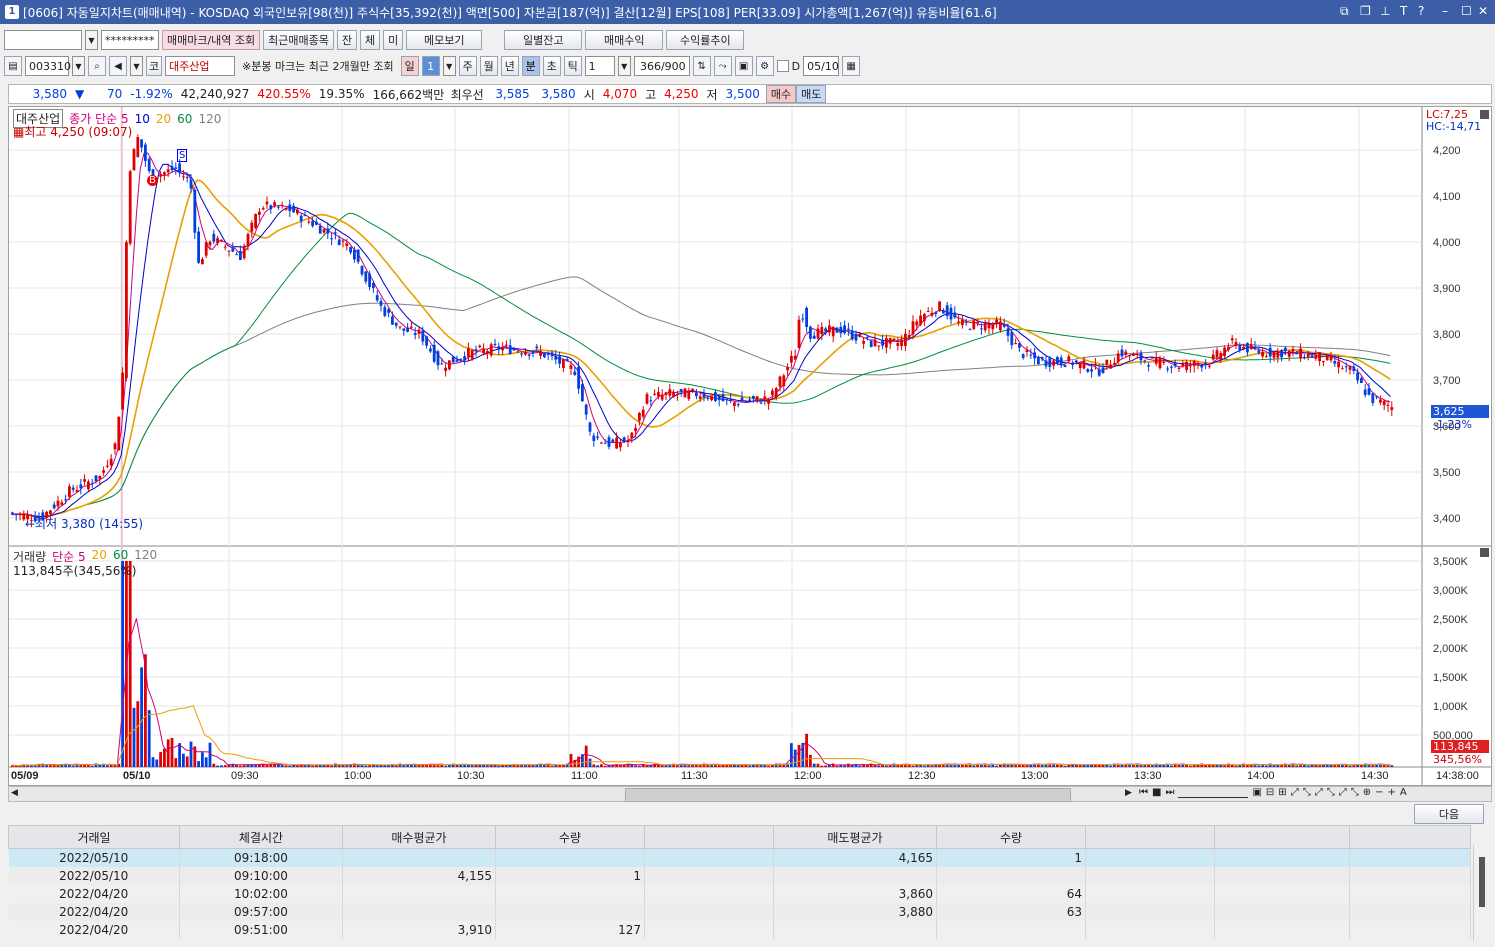 The height and width of the screenshot is (947, 1495). I want to click on period-year: 년, so click(509, 66).